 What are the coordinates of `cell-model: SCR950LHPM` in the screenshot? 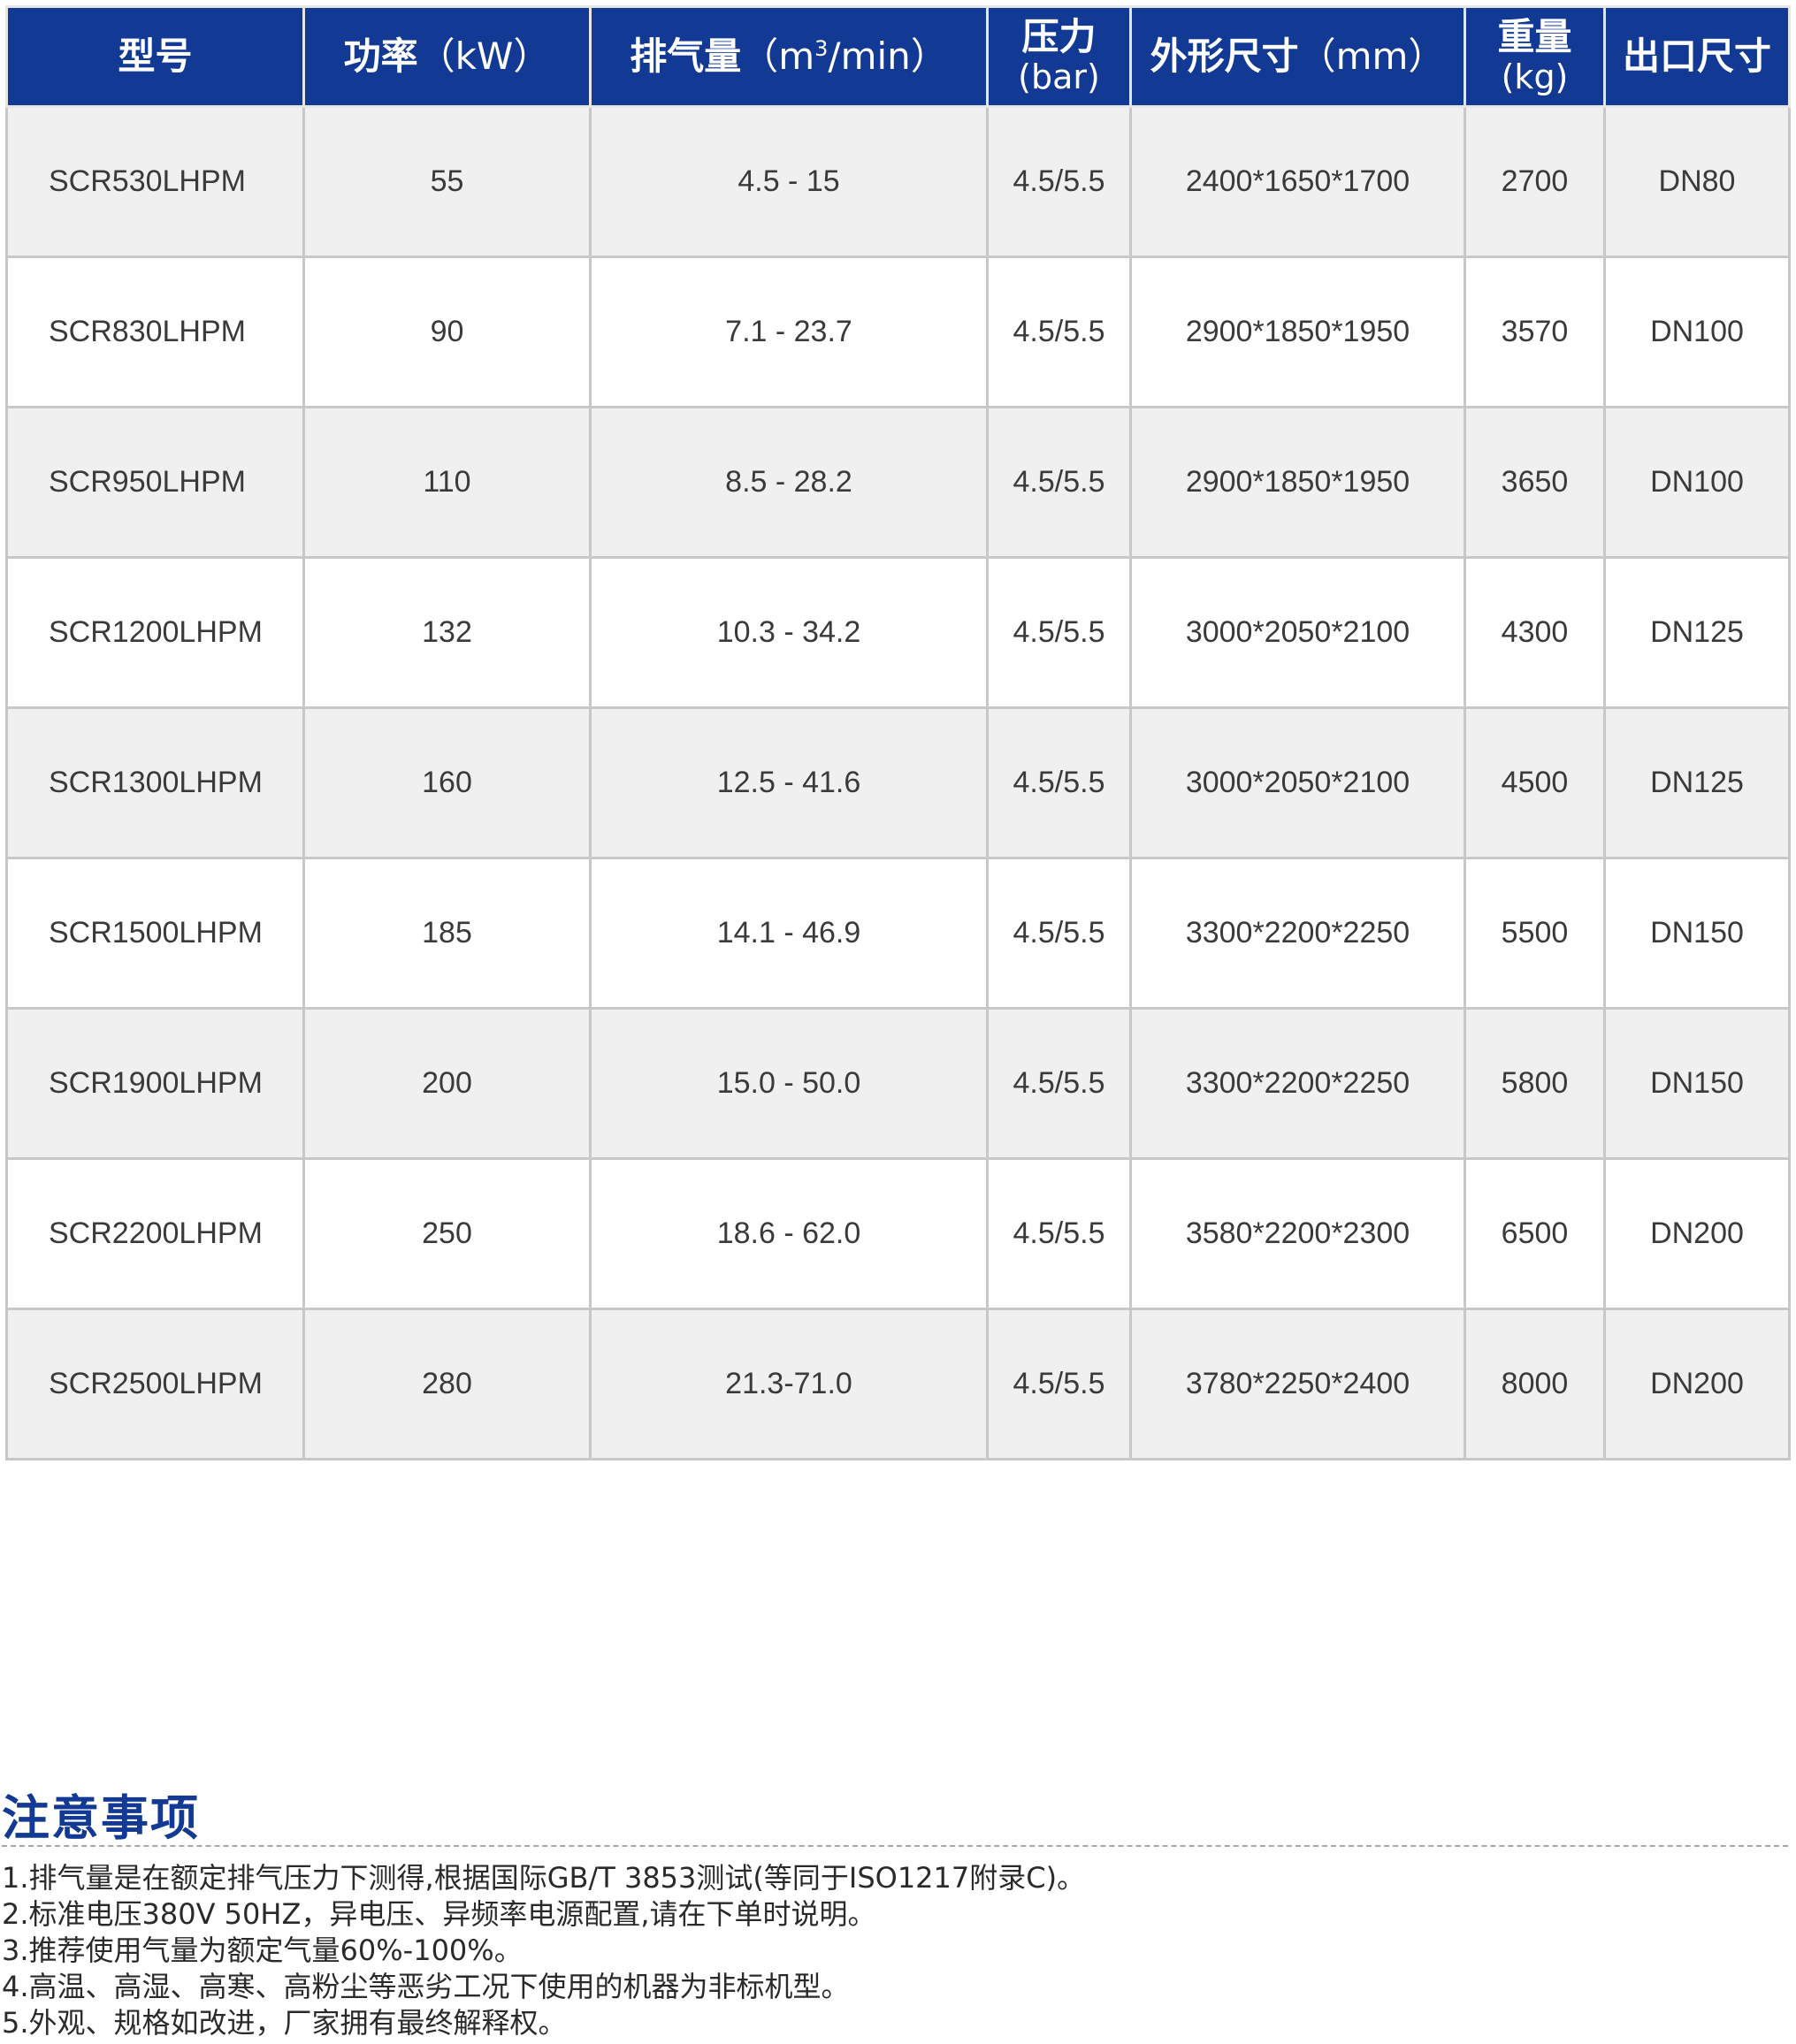 It's located at (155, 483).